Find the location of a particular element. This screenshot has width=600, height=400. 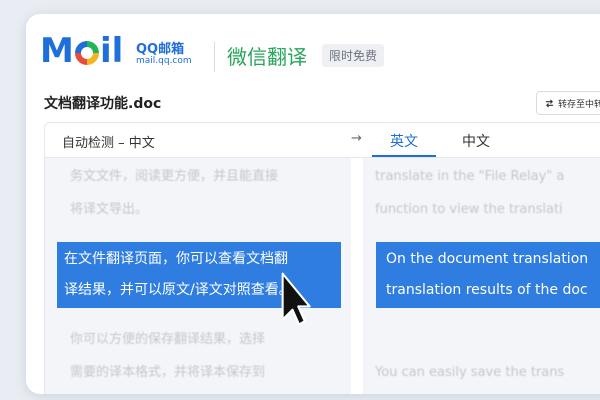

transfer-icon is located at coordinates (549, 103).